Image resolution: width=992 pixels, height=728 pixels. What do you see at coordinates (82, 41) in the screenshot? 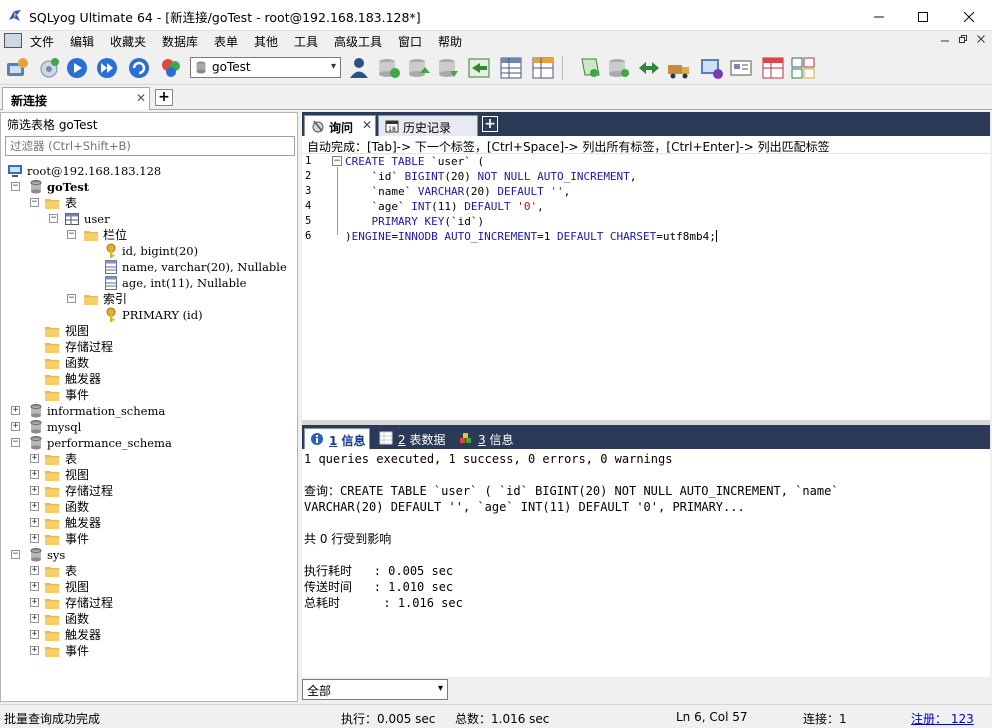
I see `menu-edit: 编辑` at bounding box center [82, 41].